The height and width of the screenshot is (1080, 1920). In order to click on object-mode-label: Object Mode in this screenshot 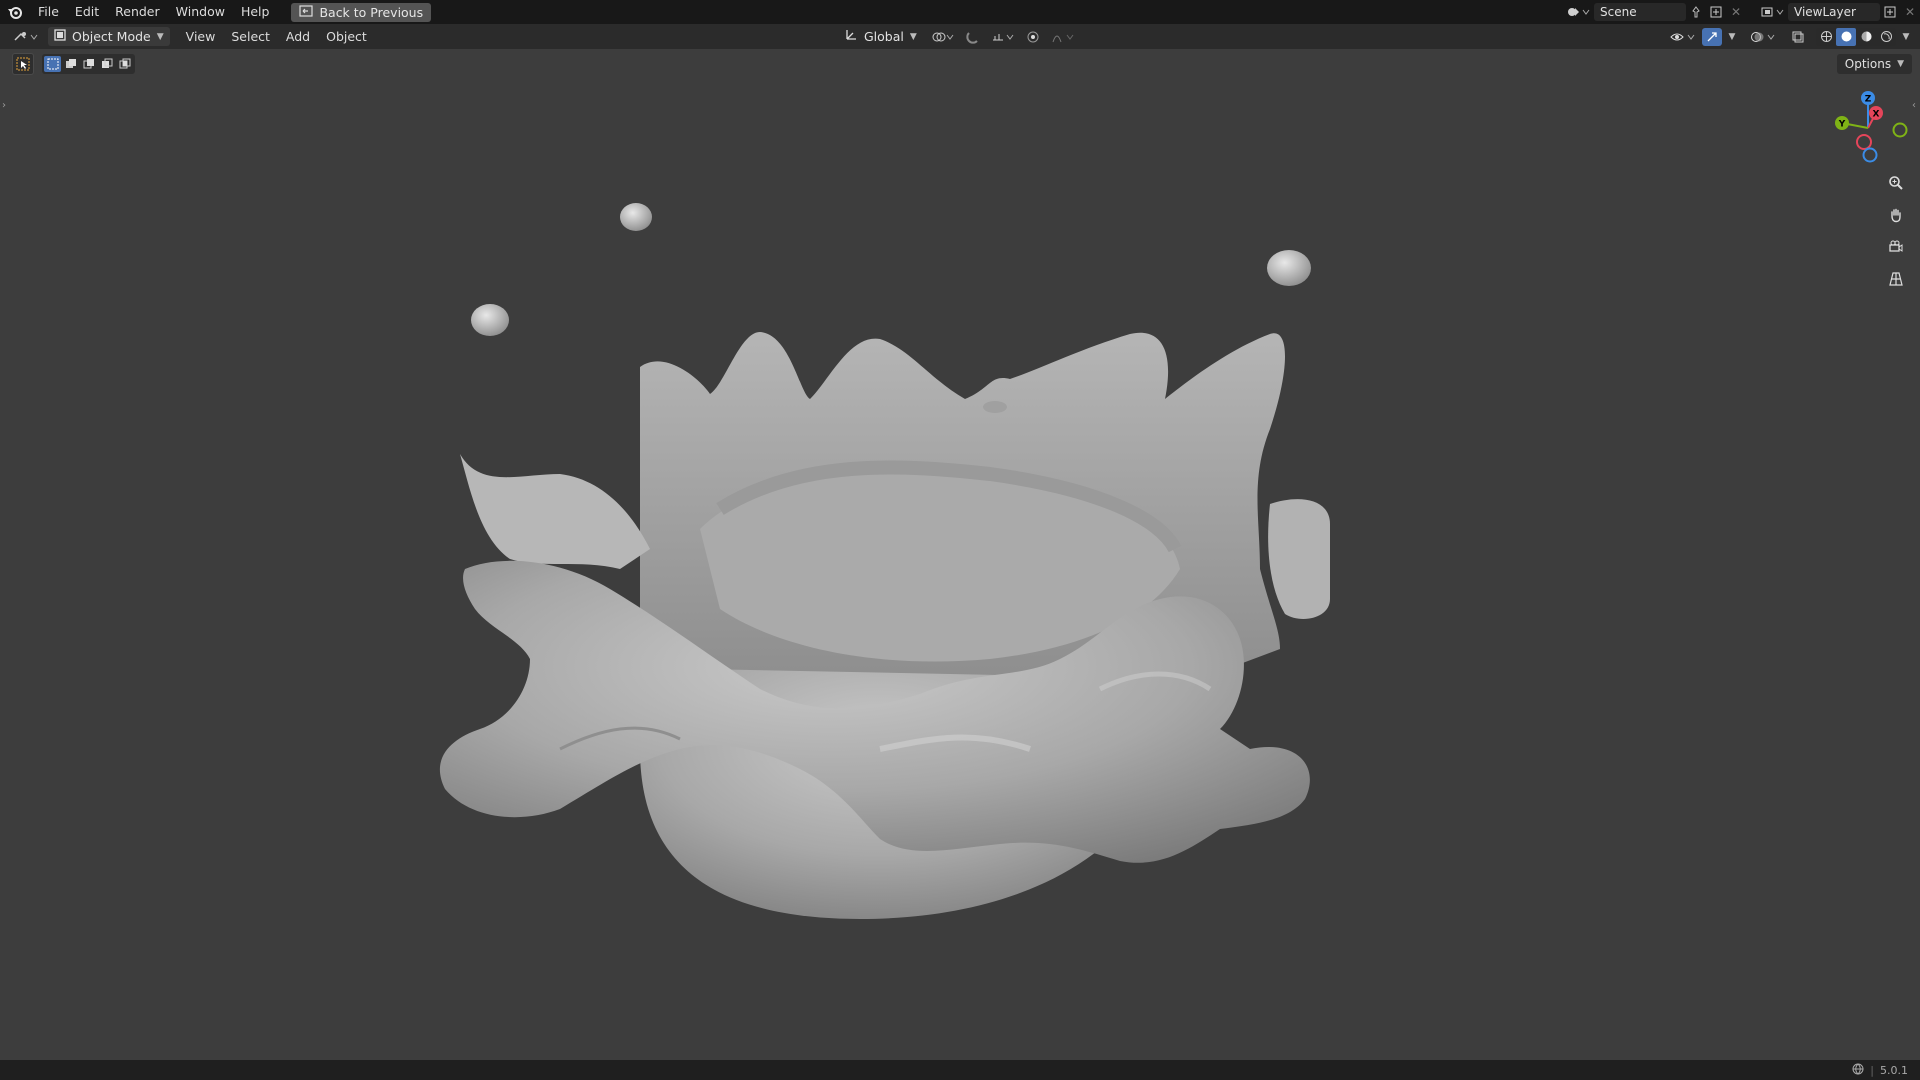, I will do `click(111, 36)`.